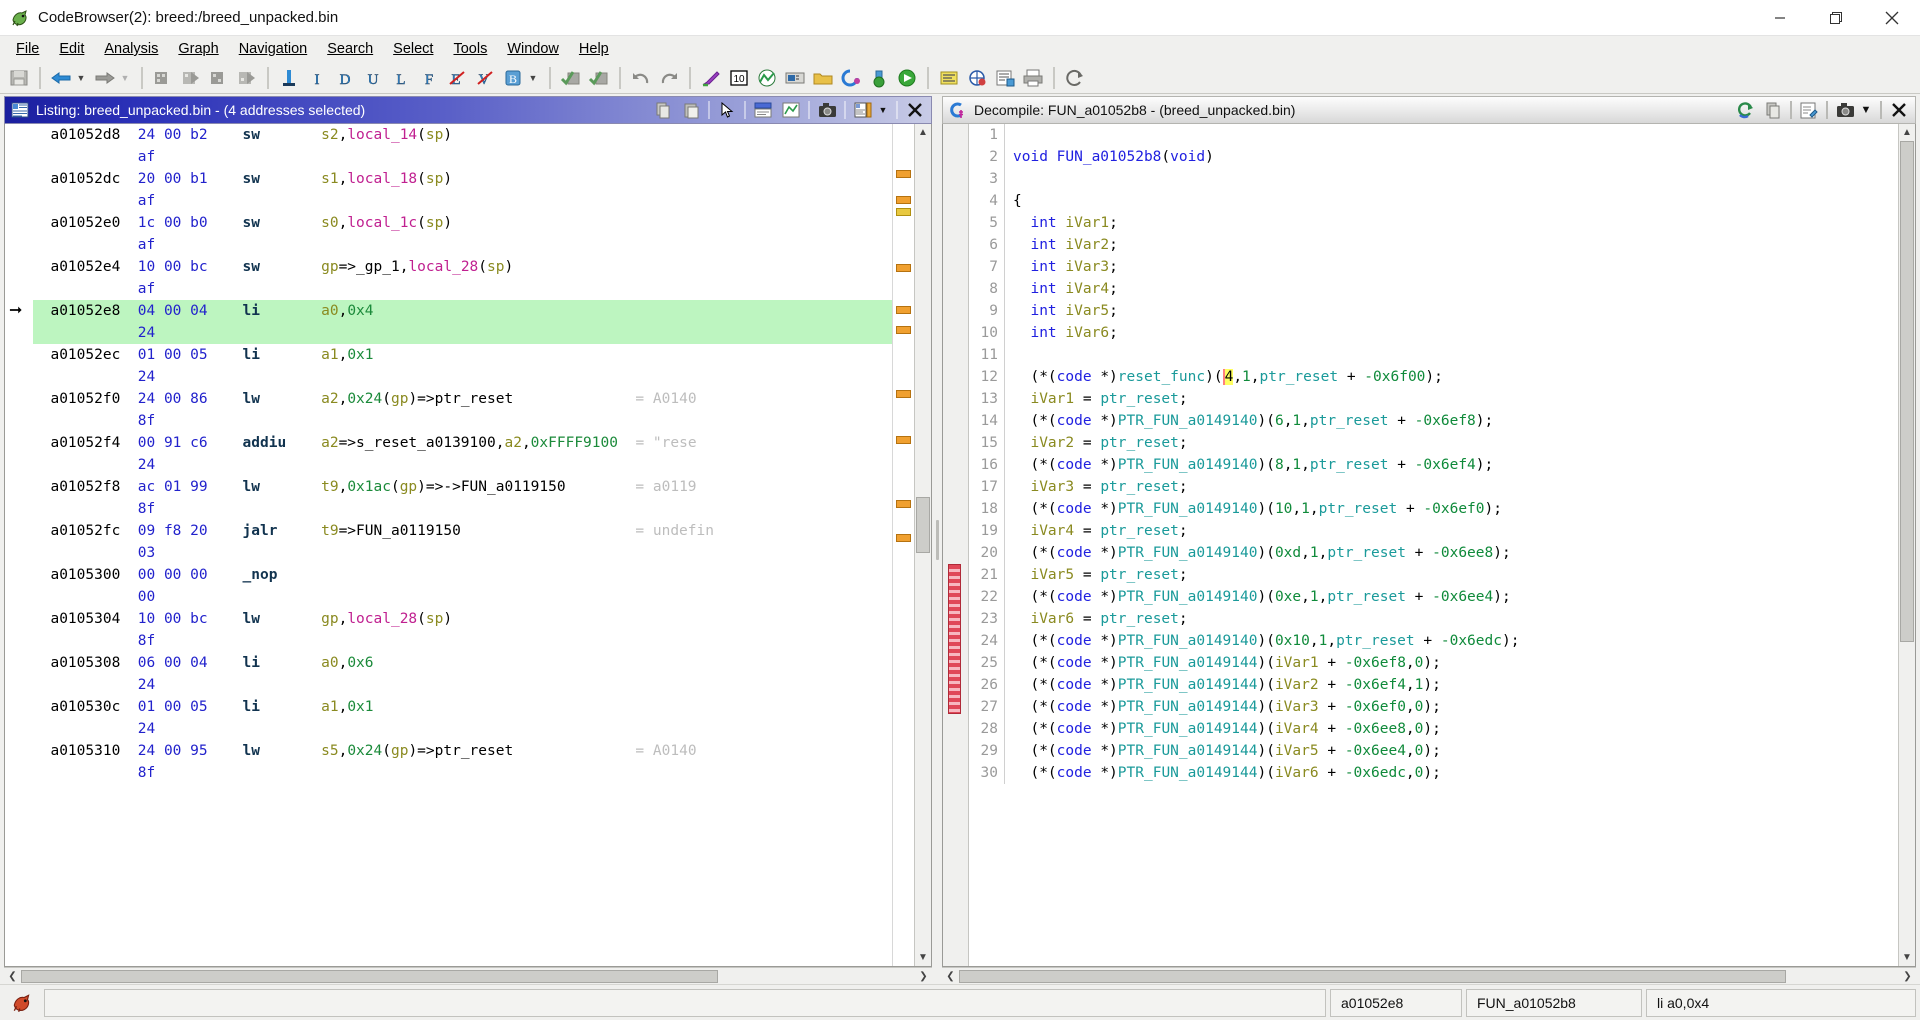  What do you see at coordinates (1455, 333) in the screenshot?
I see `decompile-line: int iVar6;` at bounding box center [1455, 333].